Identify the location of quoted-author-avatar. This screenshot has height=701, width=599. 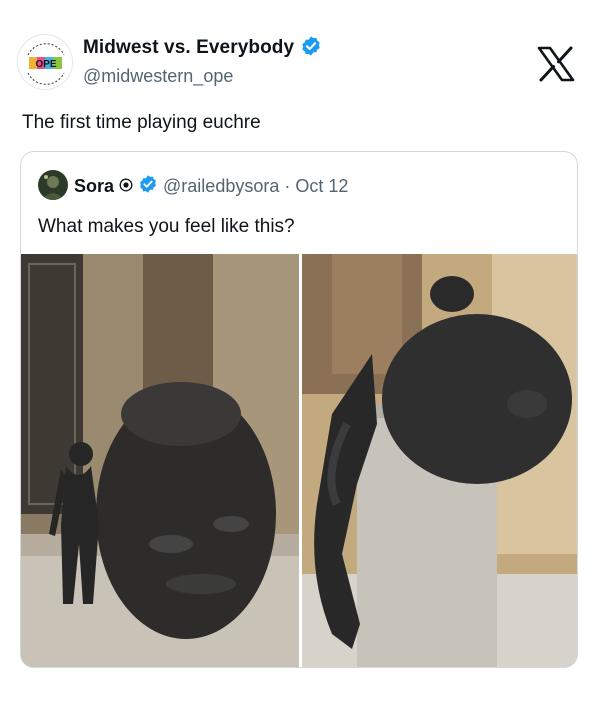
(53, 185).